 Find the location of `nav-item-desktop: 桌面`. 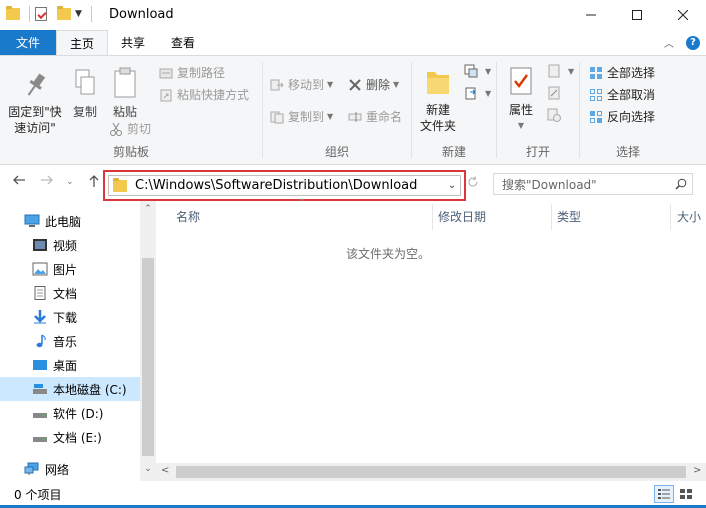

nav-item-desktop: 桌面 is located at coordinates (70, 365).